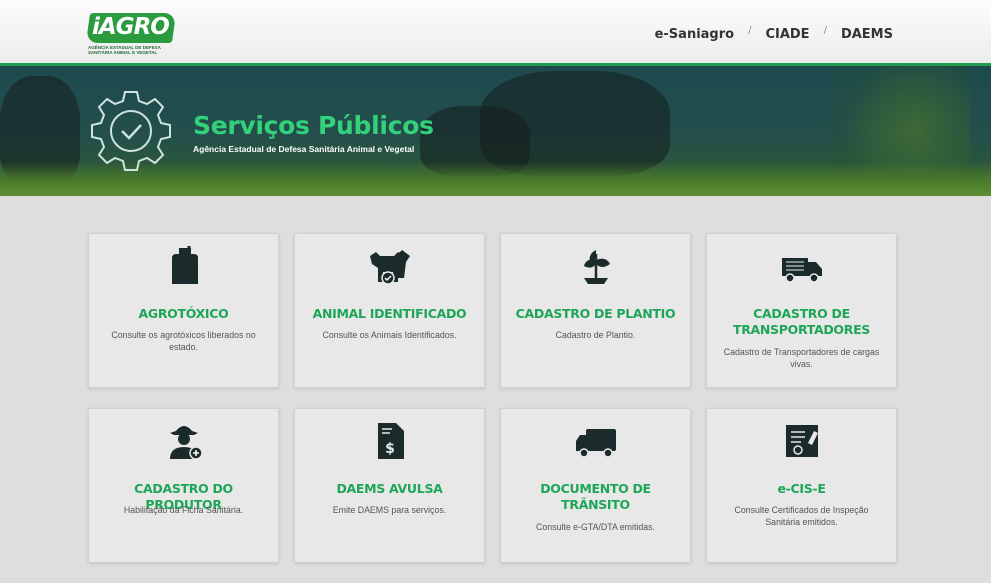 The image size is (991, 583). I want to click on card-title: CADASTRO DE PLANTIO, so click(595, 313).